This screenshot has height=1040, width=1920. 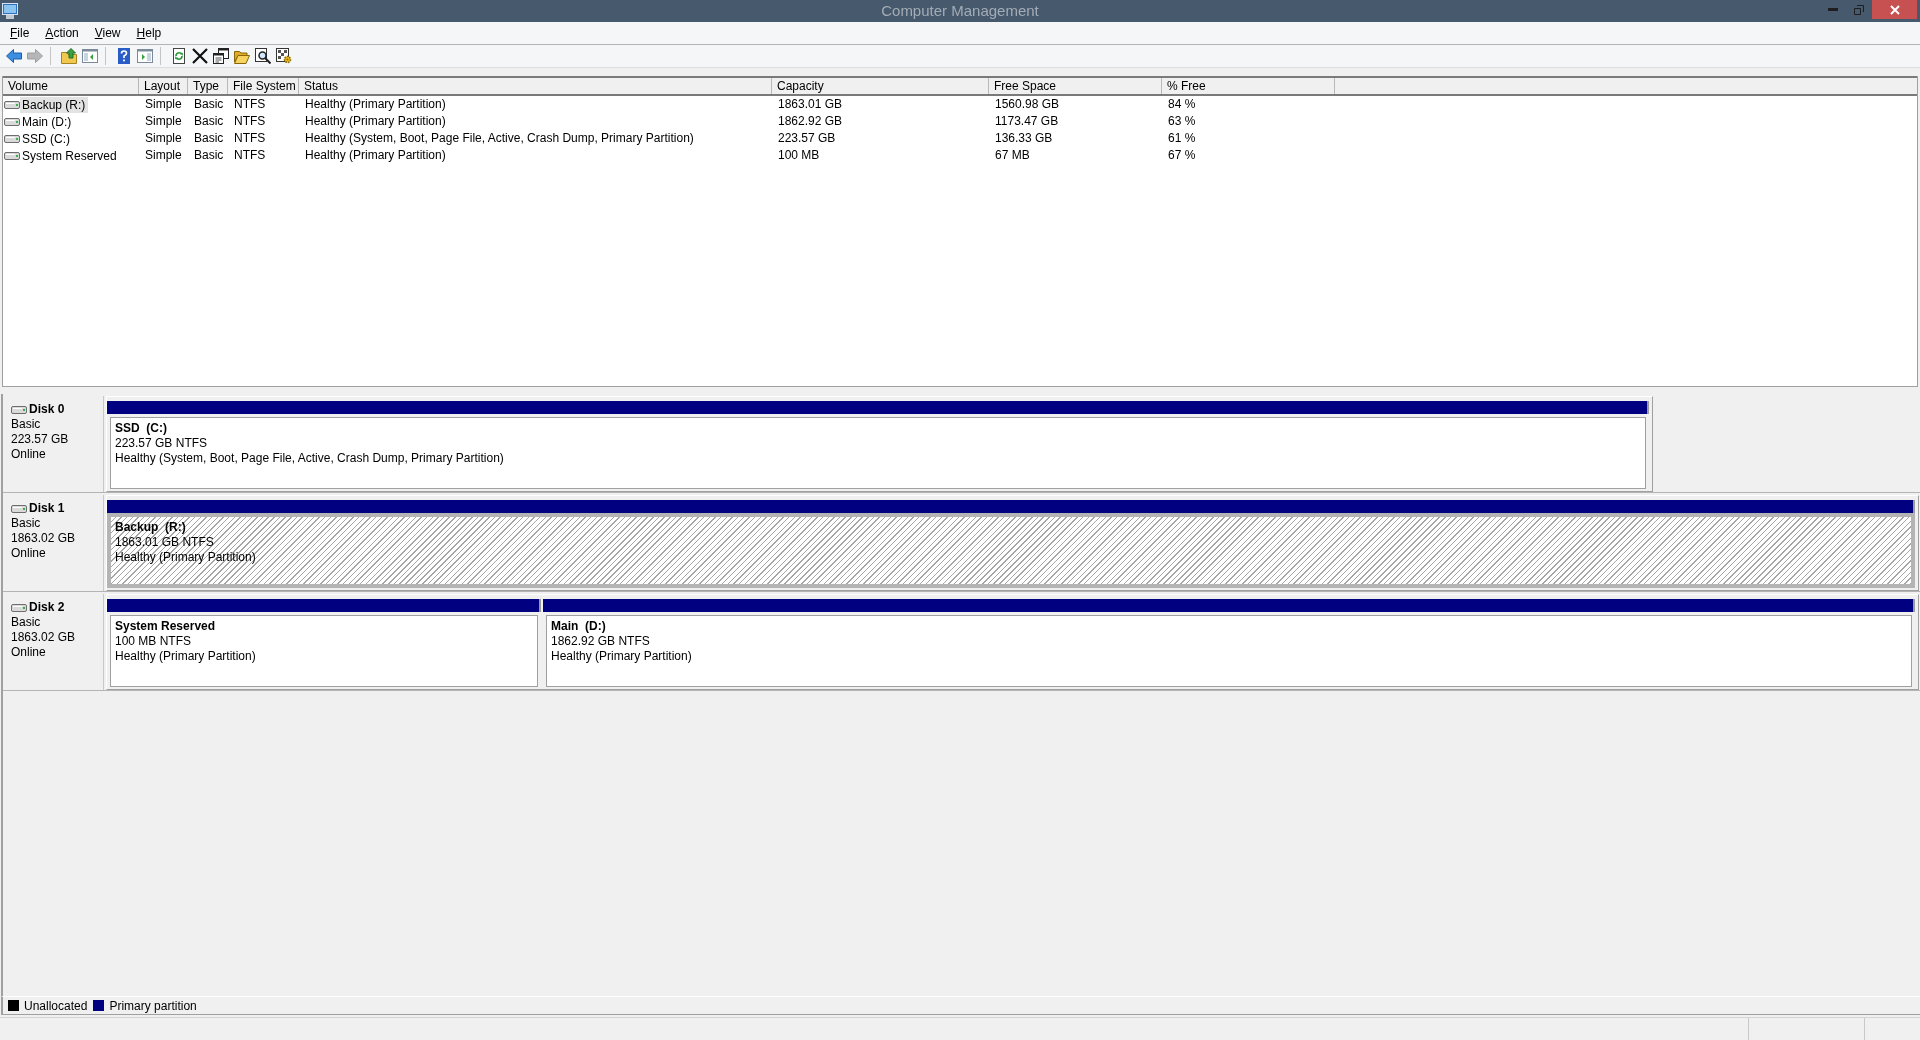 What do you see at coordinates (153, 1005) in the screenshot?
I see `legend-label: Primary partition` at bounding box center [153, 1005].